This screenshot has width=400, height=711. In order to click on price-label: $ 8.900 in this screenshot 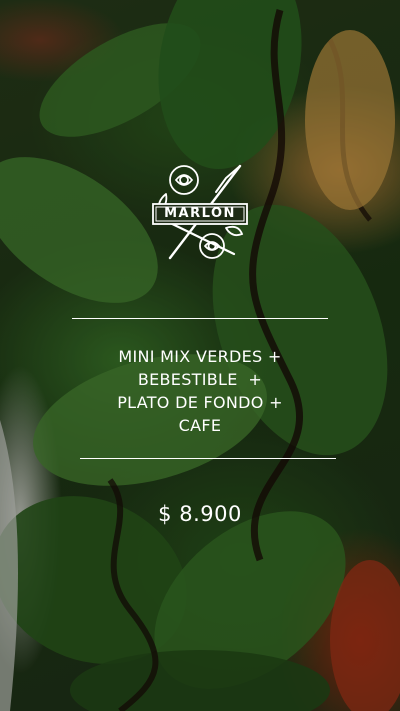, I will do `click(200, 514)`.